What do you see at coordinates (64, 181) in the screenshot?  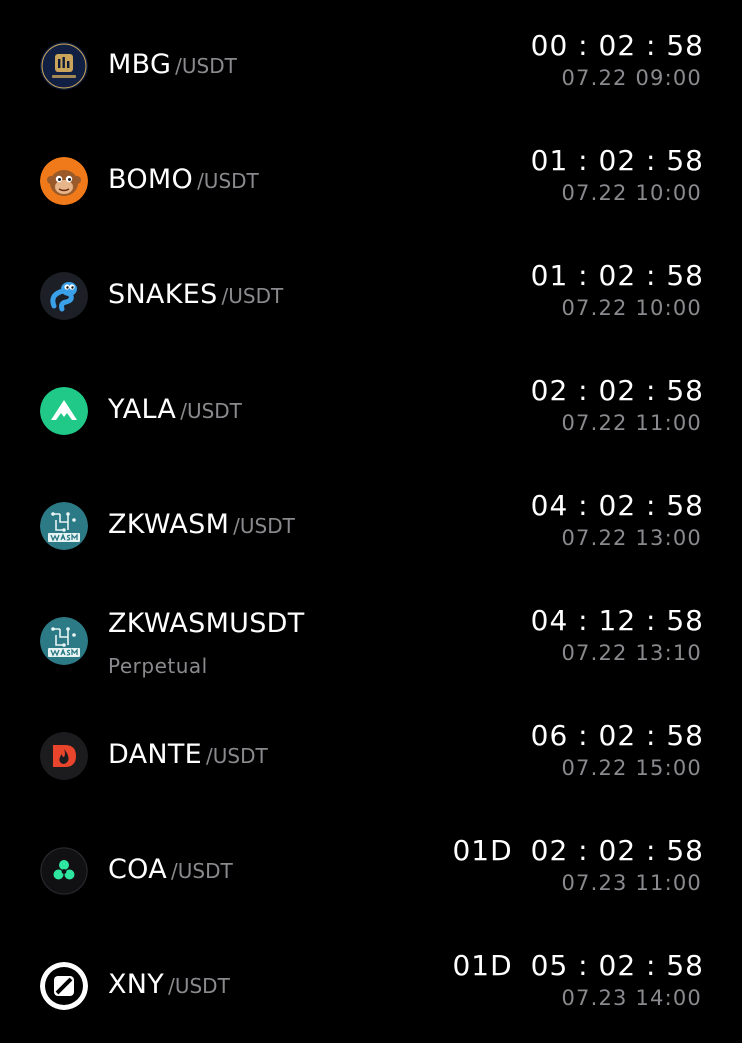 I see `bomo-monkey-icon` at bounding box center [64, 181].